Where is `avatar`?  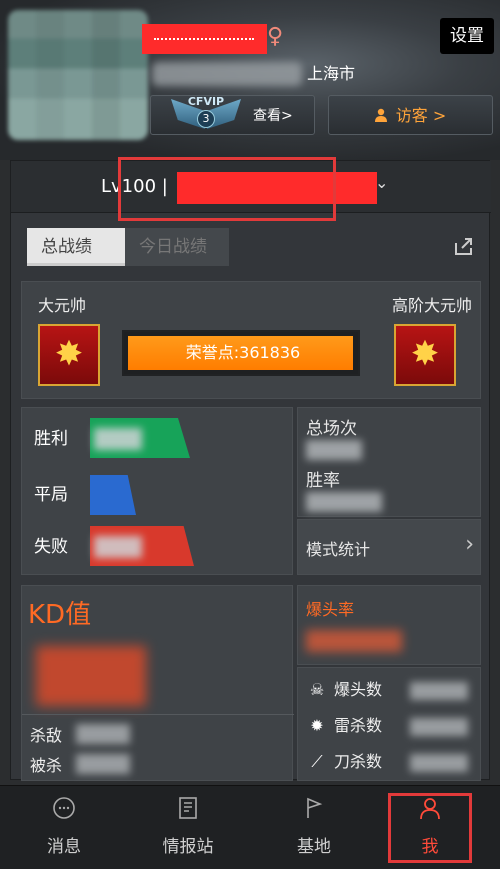 avatar is located at coordinates (78, 75).